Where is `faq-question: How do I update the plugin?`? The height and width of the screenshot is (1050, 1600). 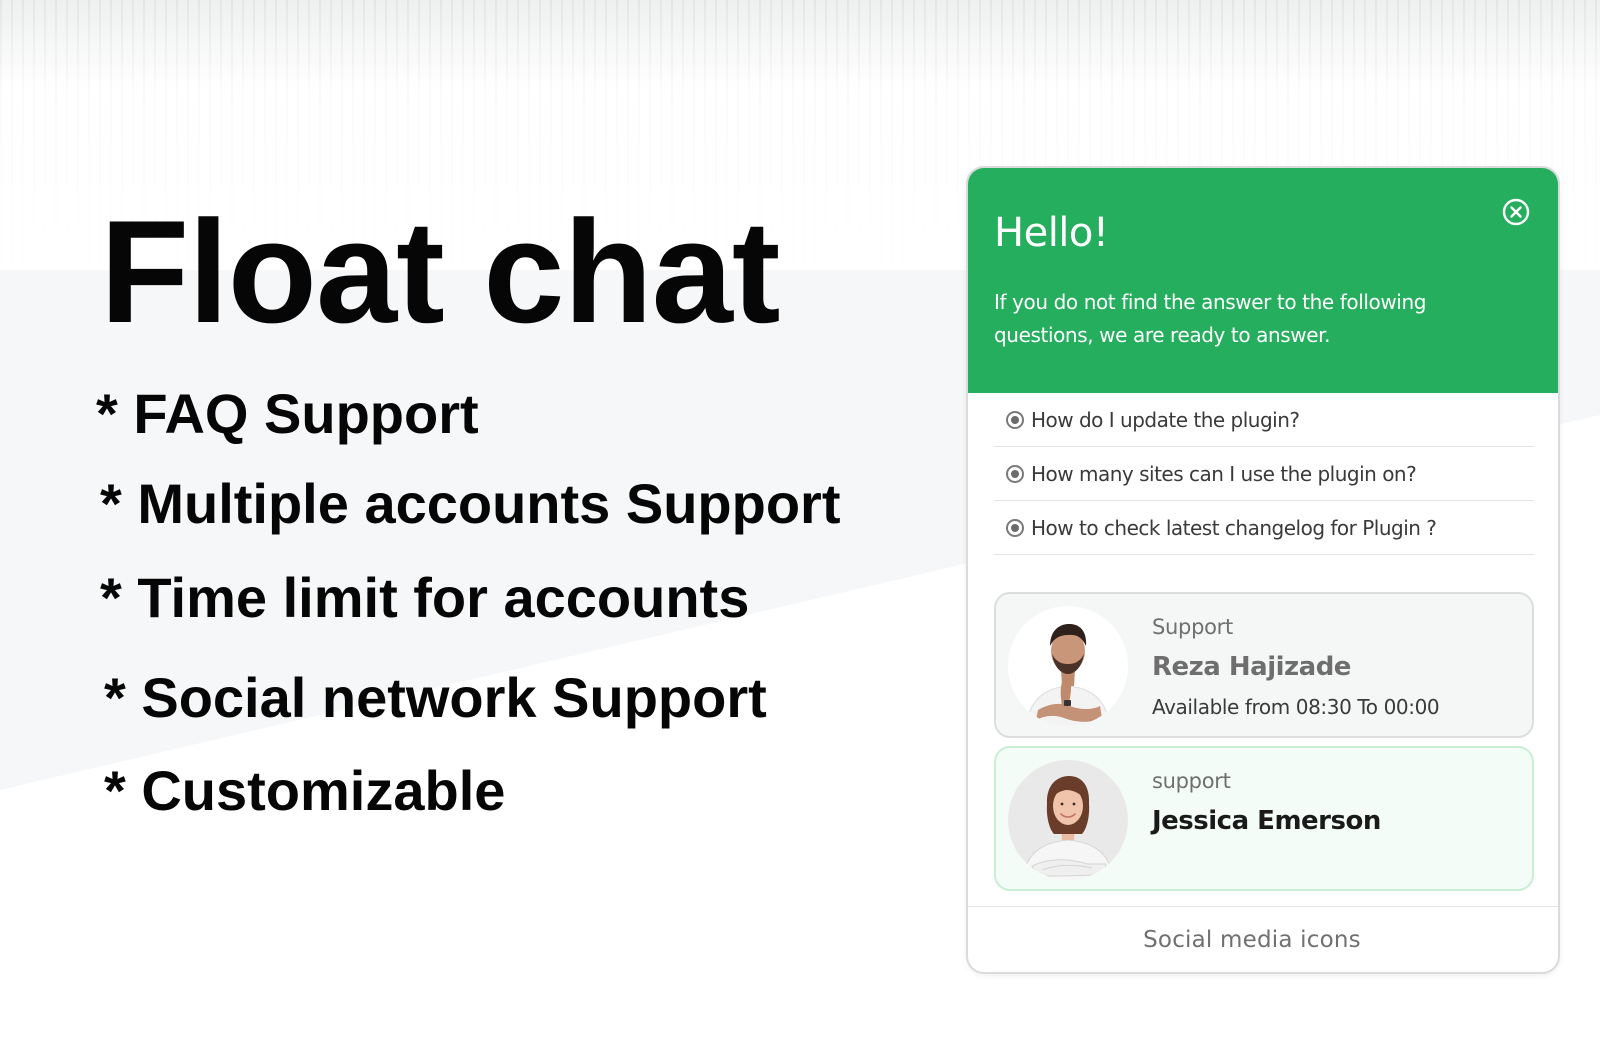 faq-question: How do I update the plugin? is located at coordinates (1165, 419).